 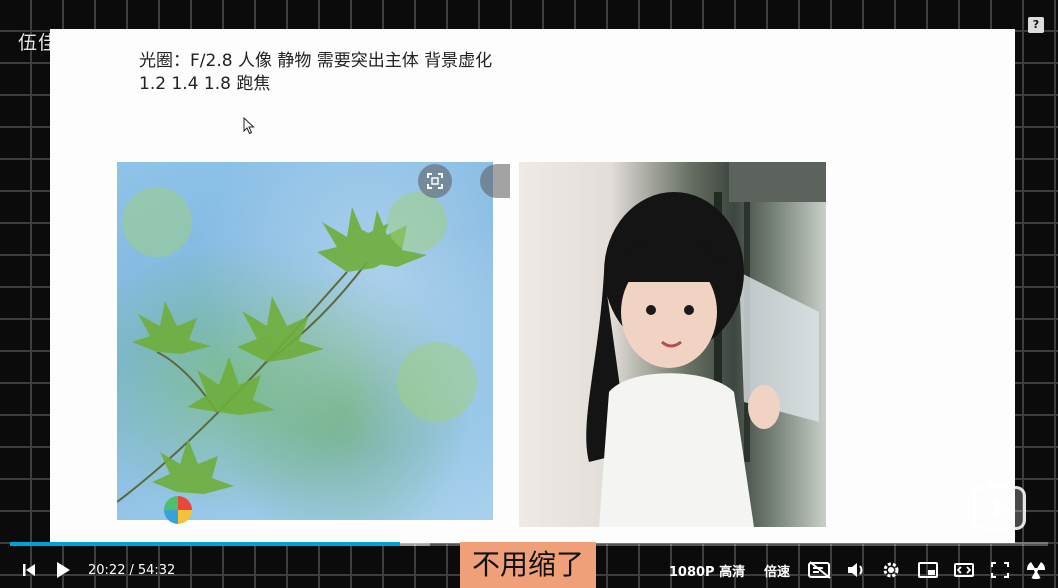 I want to click on time-display: 20:22 / 54:32, so click(x=131, y=570).